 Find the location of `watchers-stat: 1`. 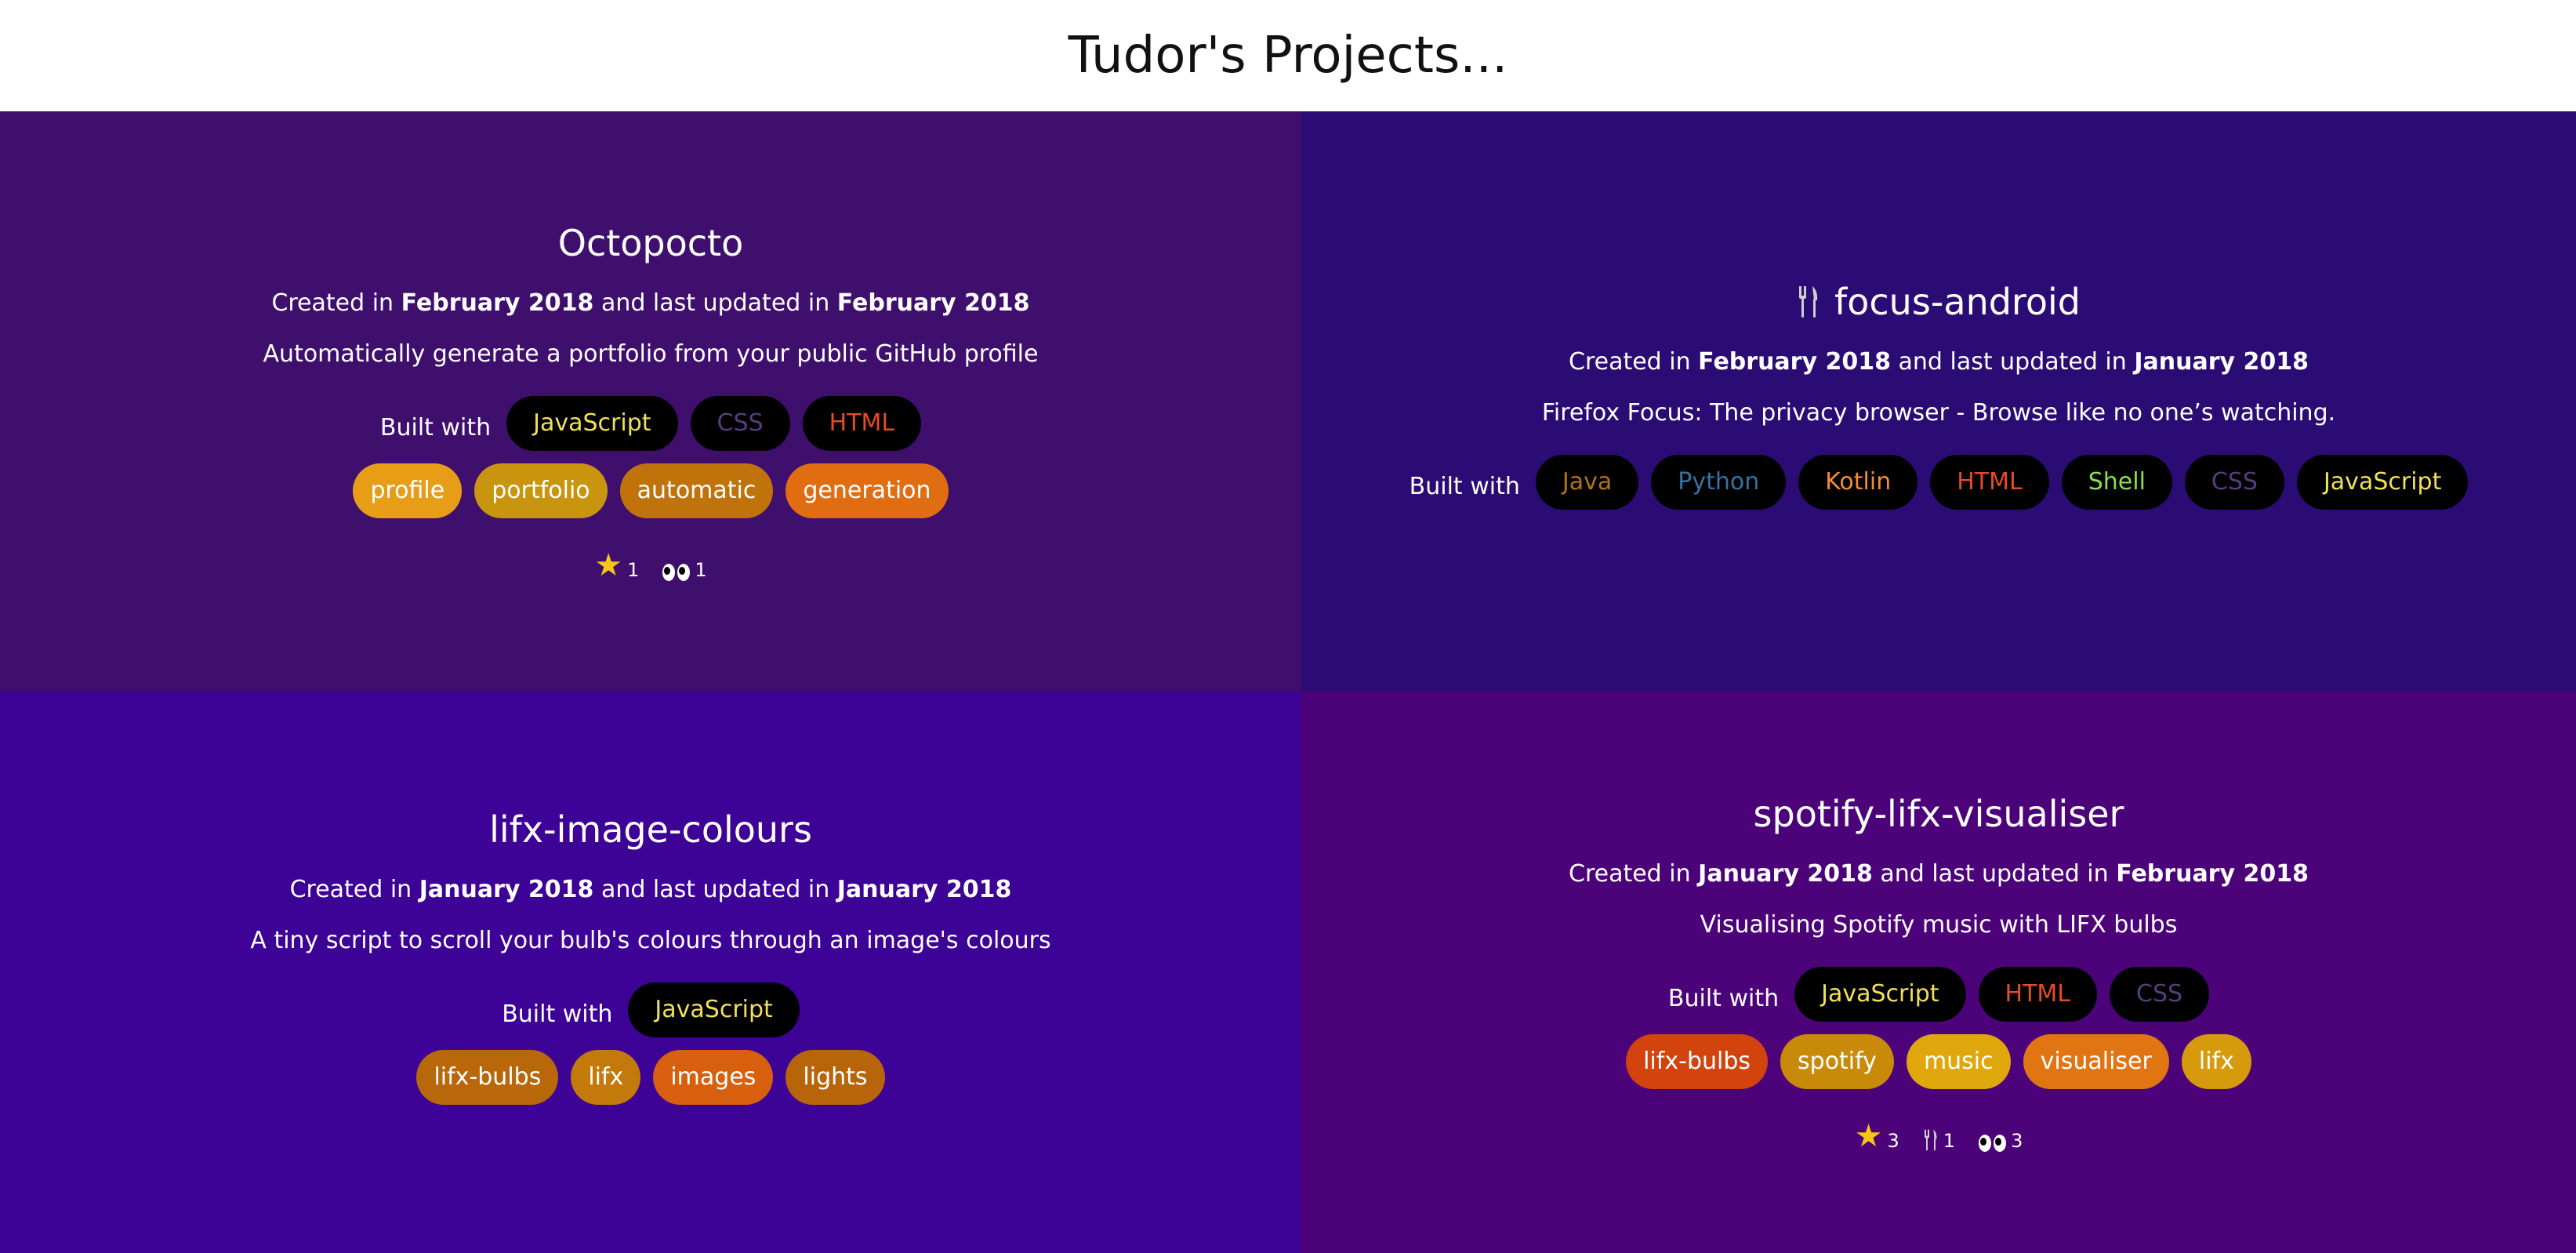

watchers-stat: 1 is located at coordinates (685, 570).